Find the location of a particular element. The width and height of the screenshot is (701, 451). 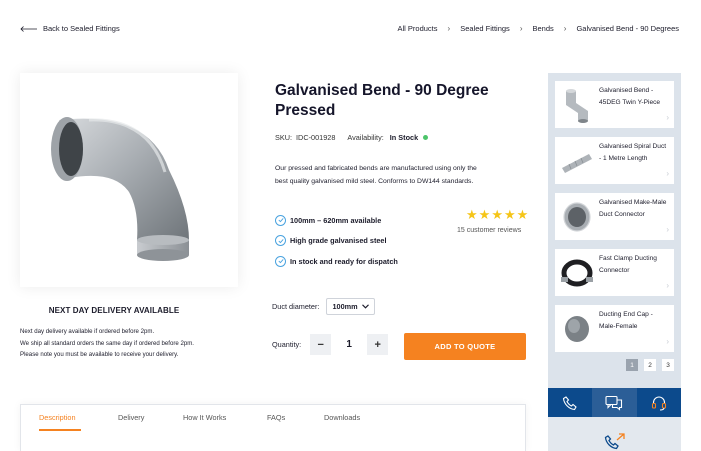

product-title: Galvanised Bend - 90 Degree Pressed is located at coordinates (382, 100).